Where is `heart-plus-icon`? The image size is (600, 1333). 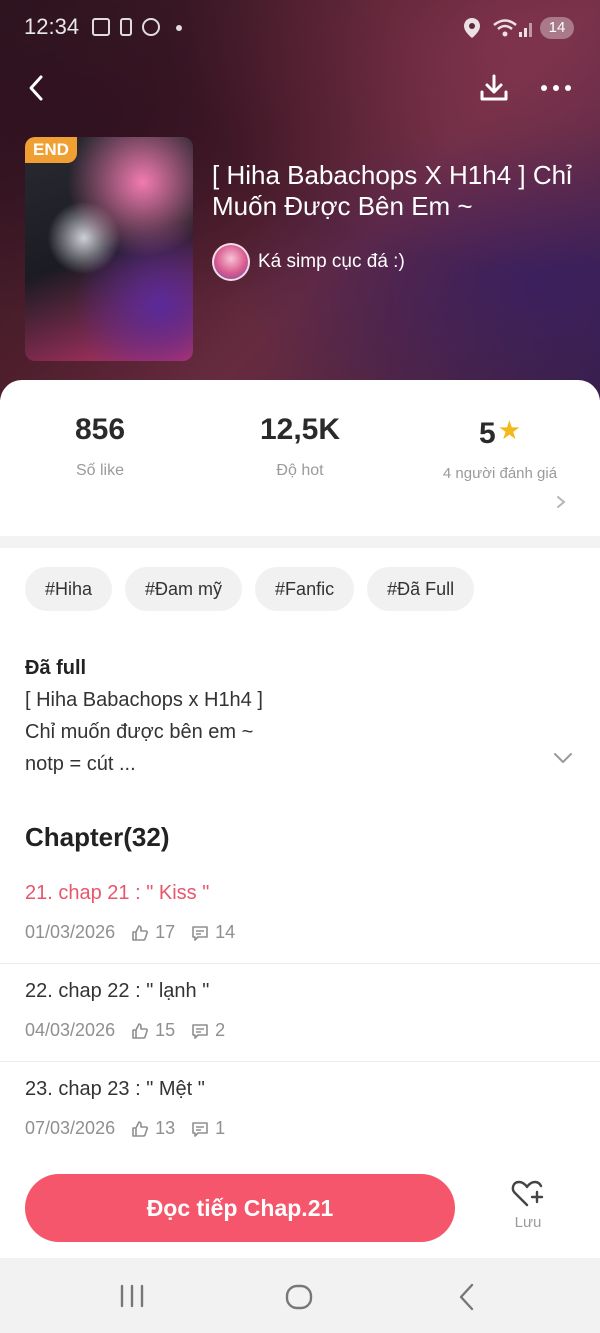 heart-plus-icon is located at coordinates (527, 1193).